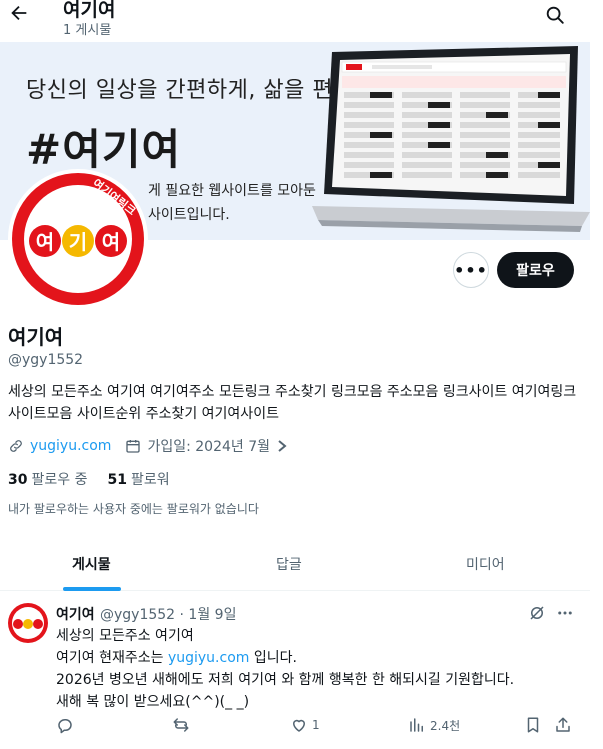 The image size is (603, 749). Describe the element at coordinates (537, 613) in the screenshot. I see `grok-icon` at that location.